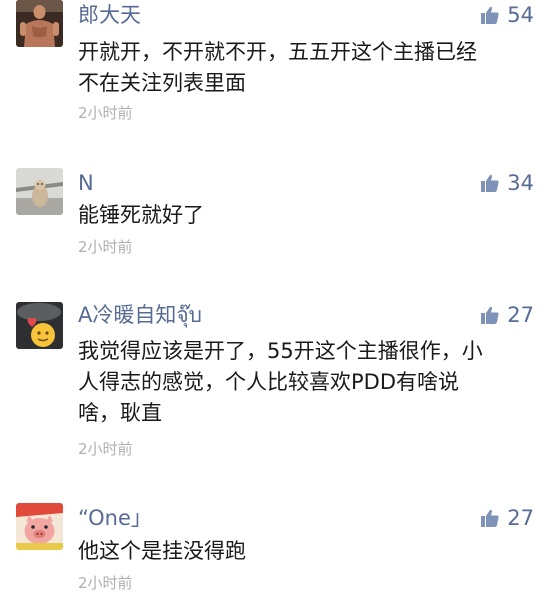 This screenshot has width=550, height=605. I want to click on comment-text: 他这个是挂没得跑, so click(162, 551).